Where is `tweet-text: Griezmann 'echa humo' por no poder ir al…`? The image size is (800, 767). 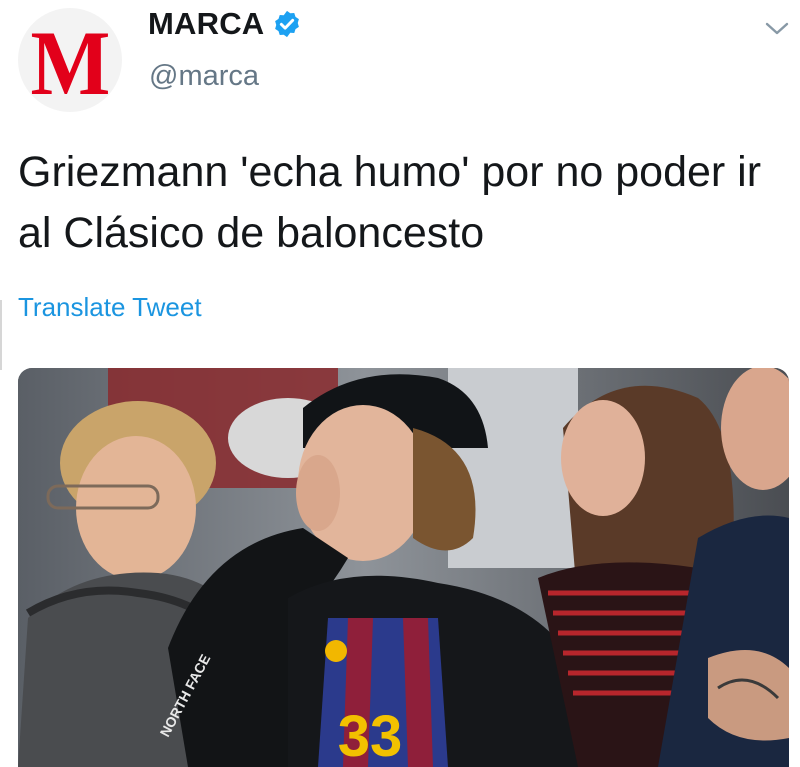 tweet-text: Griezmann 'echa humo' por no poder ir al… is located at coordinates (390, 202).